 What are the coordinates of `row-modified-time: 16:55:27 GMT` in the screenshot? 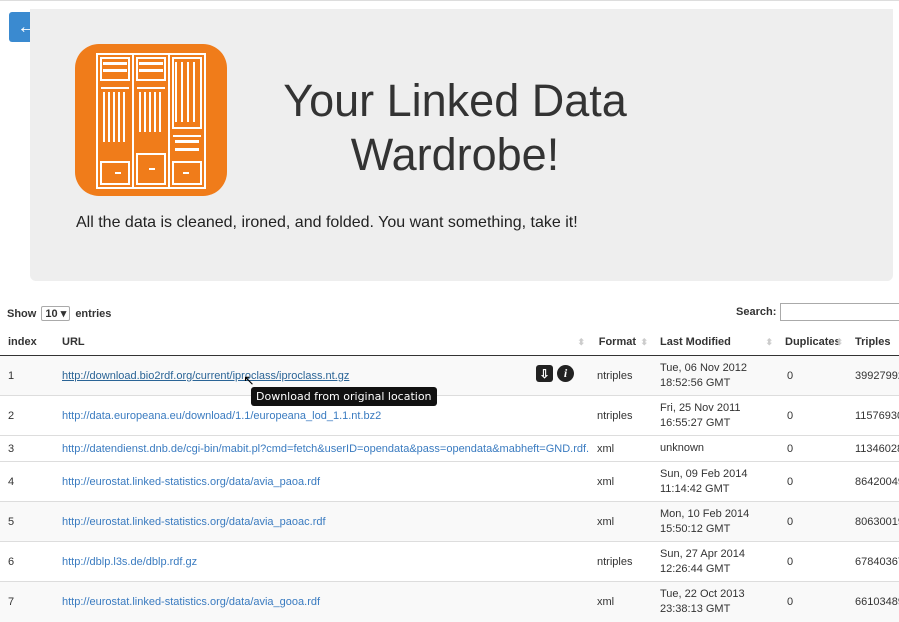 It's located at (695, 422).